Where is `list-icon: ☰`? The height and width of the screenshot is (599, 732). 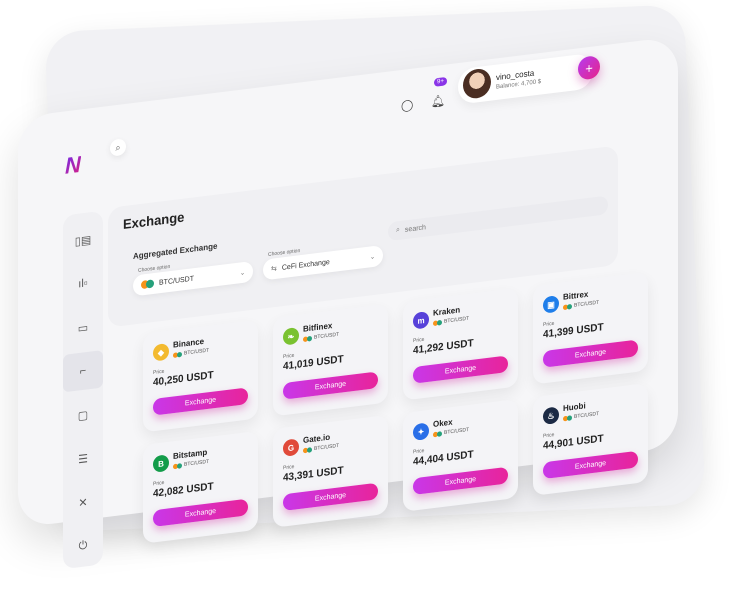
list-icon: ☰ is located at coordinates (83, 458).